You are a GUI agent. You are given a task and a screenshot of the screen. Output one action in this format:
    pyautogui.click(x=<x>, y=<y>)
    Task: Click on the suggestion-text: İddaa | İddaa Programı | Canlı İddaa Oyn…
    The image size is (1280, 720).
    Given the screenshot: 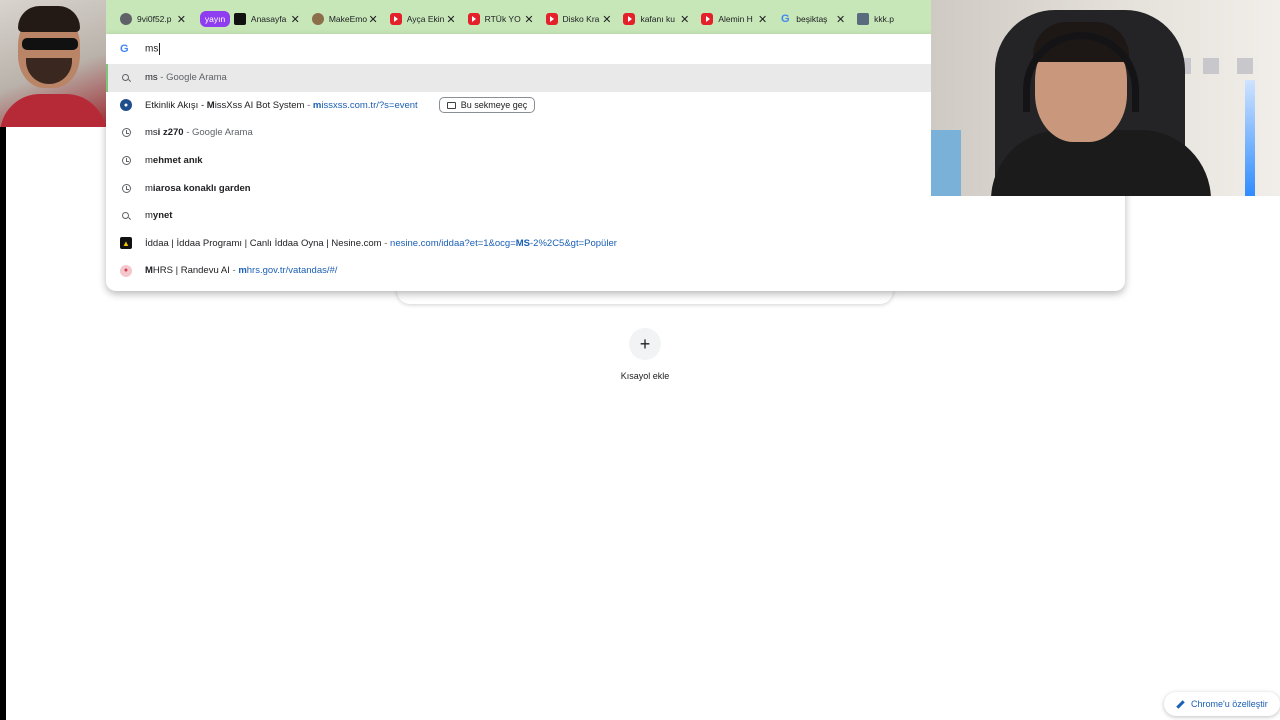 What is the action you would take?
    pyautogui.click(x=381, y=243)
    